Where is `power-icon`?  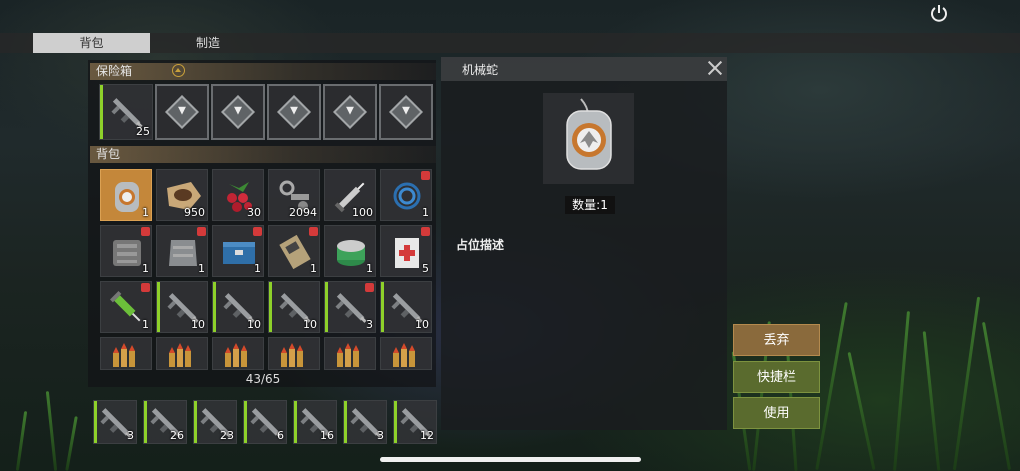
power-icon is located at coordinates (939, 13).